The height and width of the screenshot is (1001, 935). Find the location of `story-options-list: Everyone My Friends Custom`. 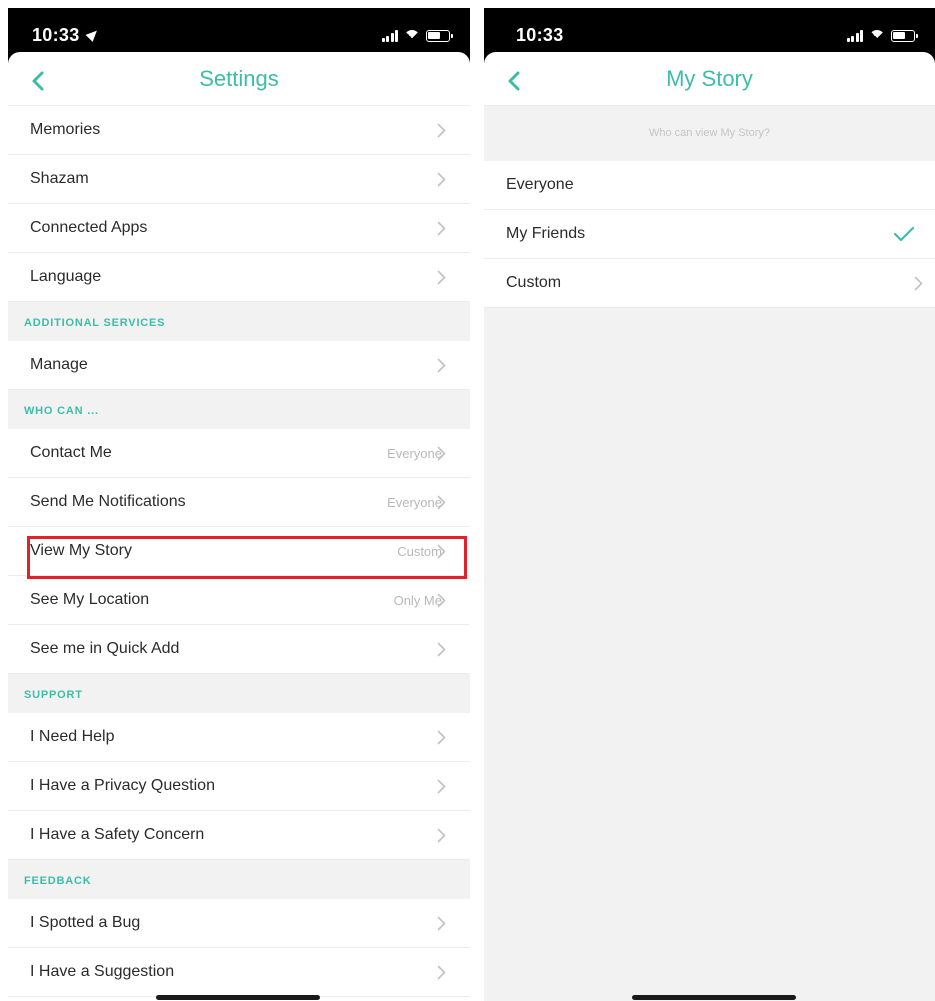

story-options-list: Everyone My Friends Custom is located at coordinates (709, 234).